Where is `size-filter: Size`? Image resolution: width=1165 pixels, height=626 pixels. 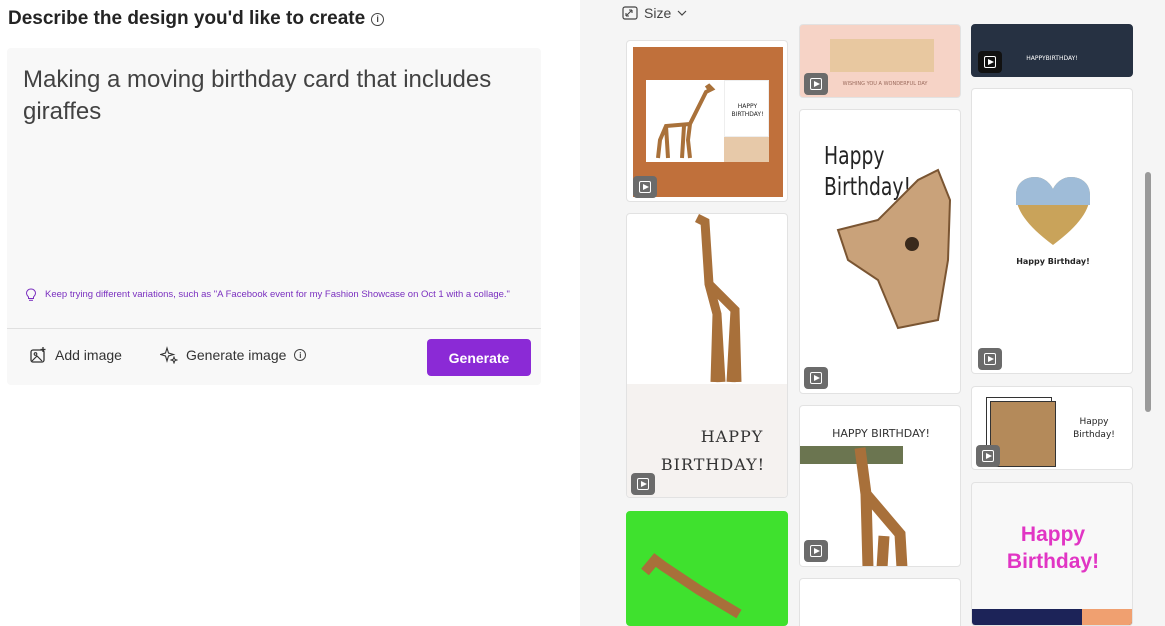
size-filter: Size is located at coordinates (654, 13).